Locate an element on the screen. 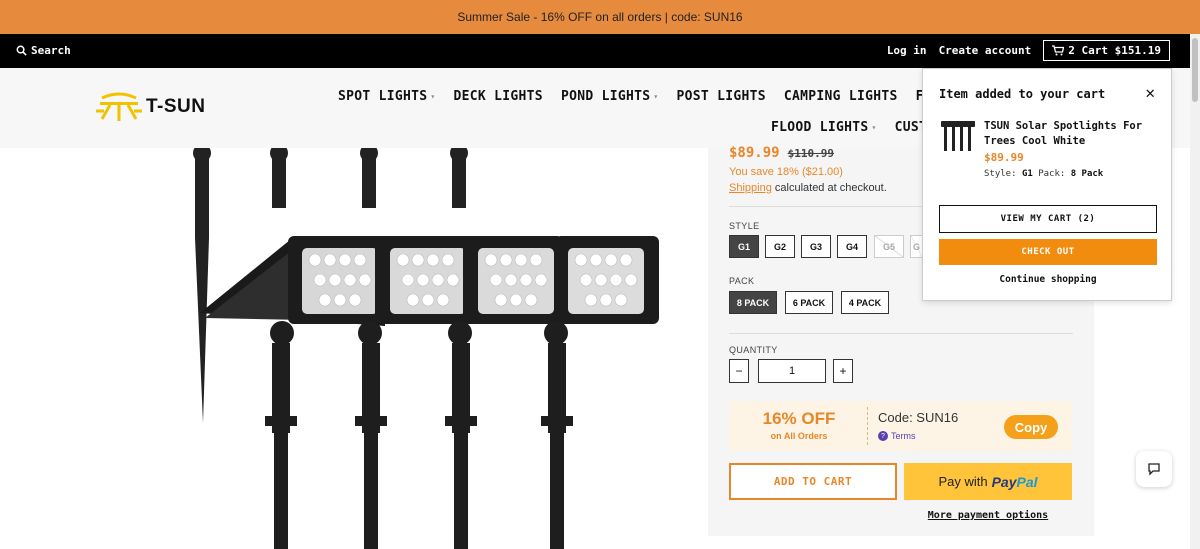 The height and width of the screenshot is (549, 1200). add-to-cart-button: ADD TO CART is located at coordinates (813, 481).